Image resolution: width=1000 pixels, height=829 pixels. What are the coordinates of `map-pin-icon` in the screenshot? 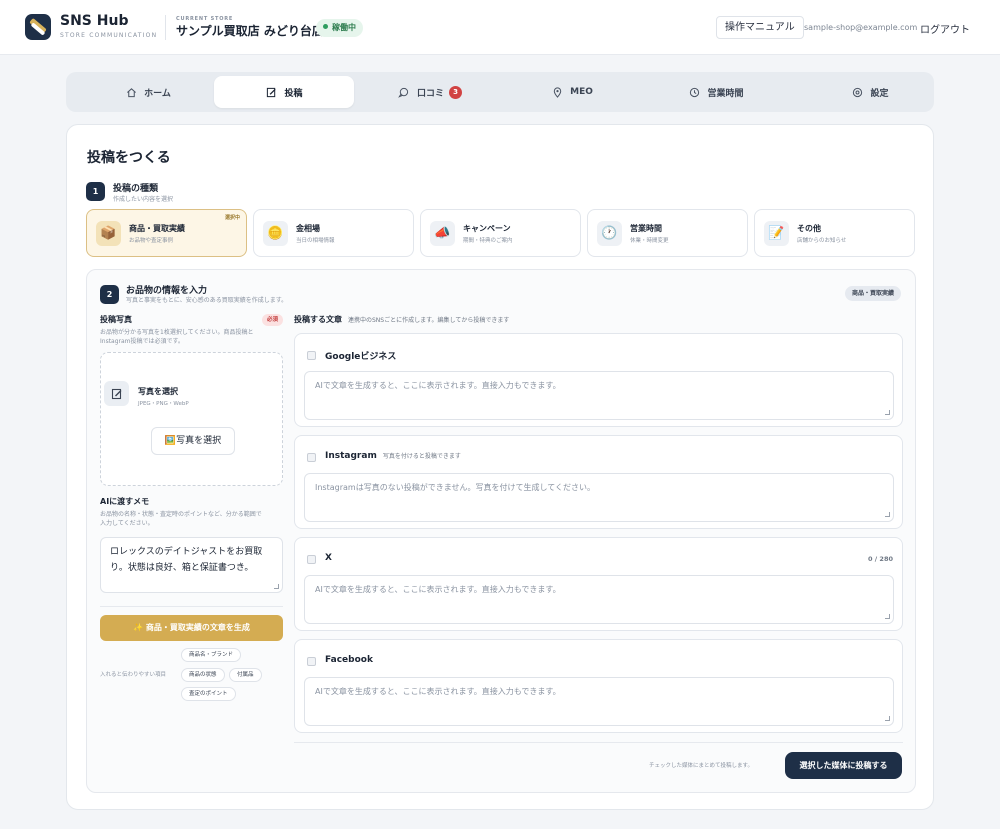 It's located at (557, 92).